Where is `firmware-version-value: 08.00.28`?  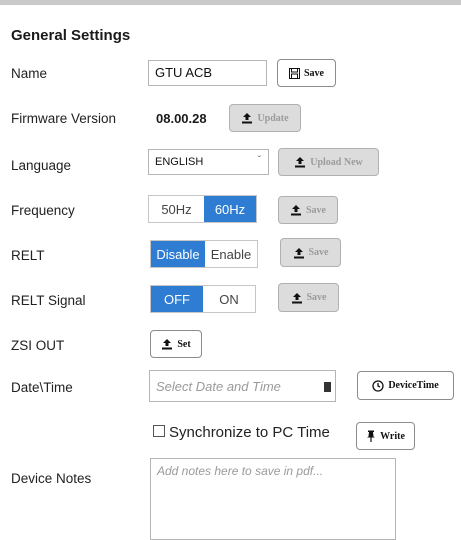 firmware-version-value: 08.00.28 is located at coordinates (181, 118).